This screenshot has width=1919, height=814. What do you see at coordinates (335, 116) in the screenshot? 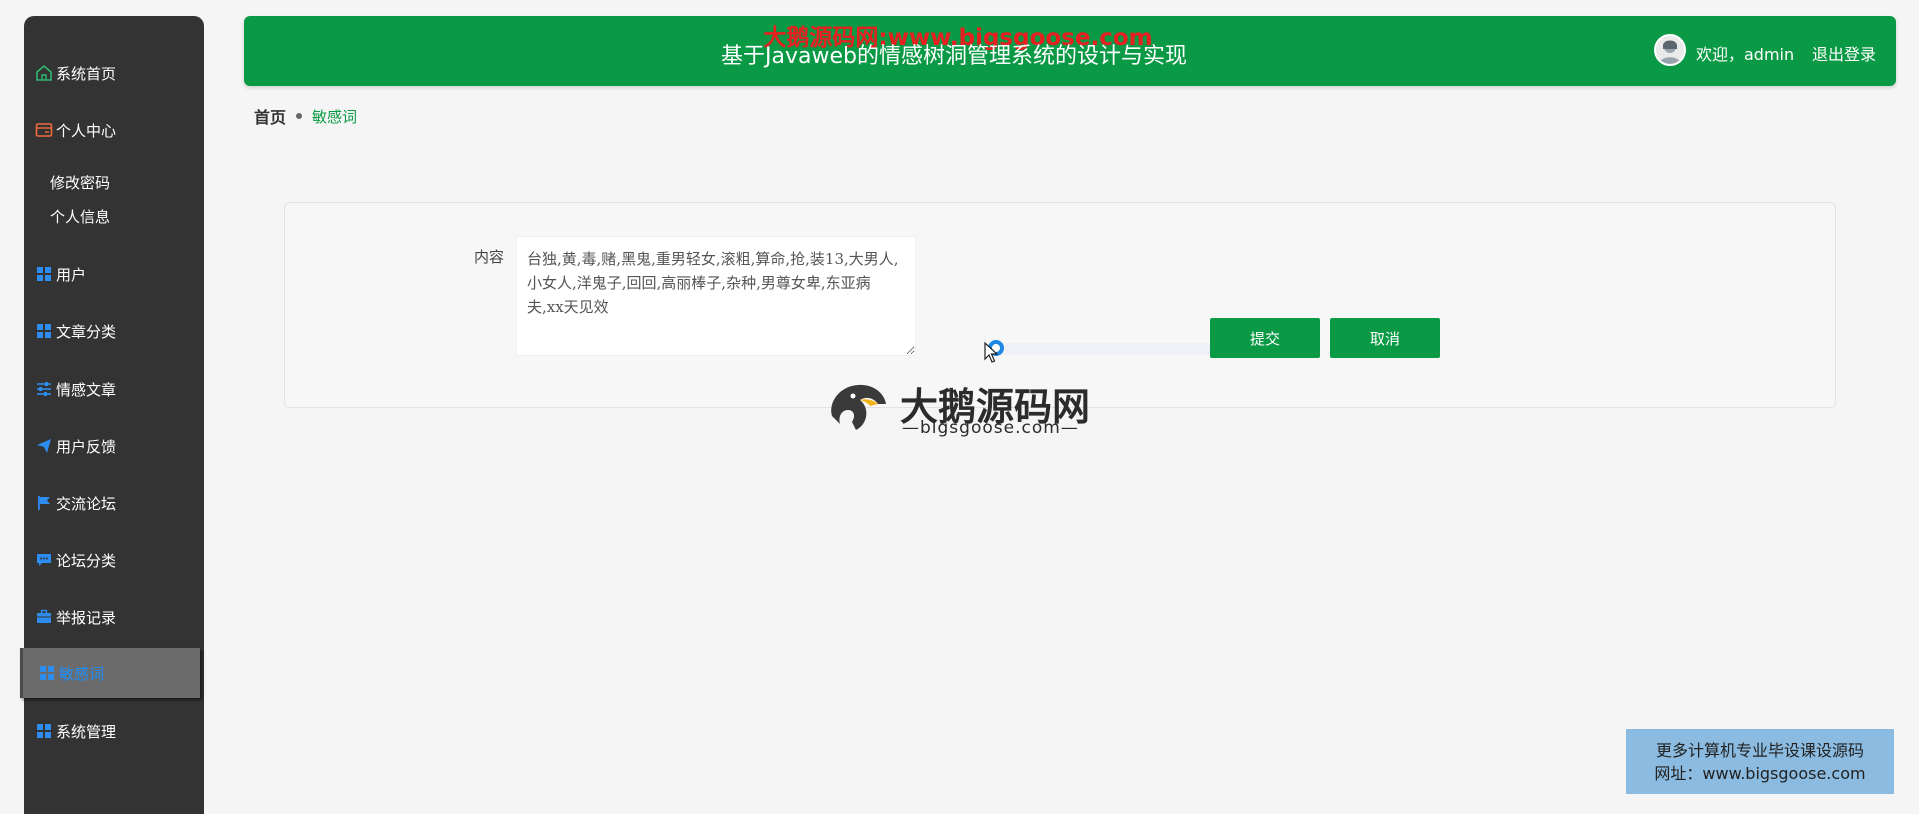
I see `breadcrumb-current: 敏感词` at bounding box center [335, 116].